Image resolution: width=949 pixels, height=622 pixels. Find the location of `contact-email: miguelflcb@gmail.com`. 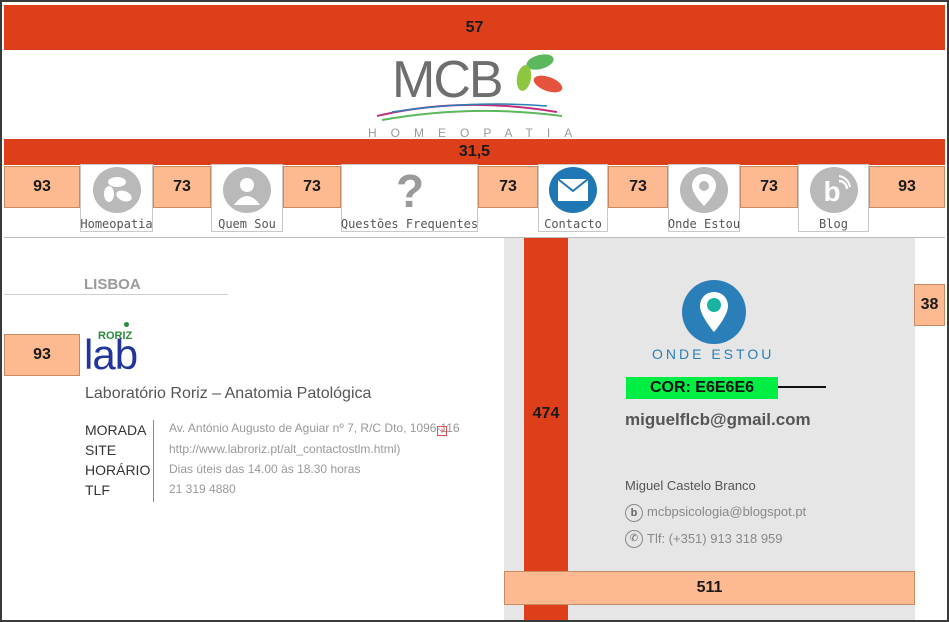

contact-email: miguelflcb@gmail.com is located at coordinates (718, 420).